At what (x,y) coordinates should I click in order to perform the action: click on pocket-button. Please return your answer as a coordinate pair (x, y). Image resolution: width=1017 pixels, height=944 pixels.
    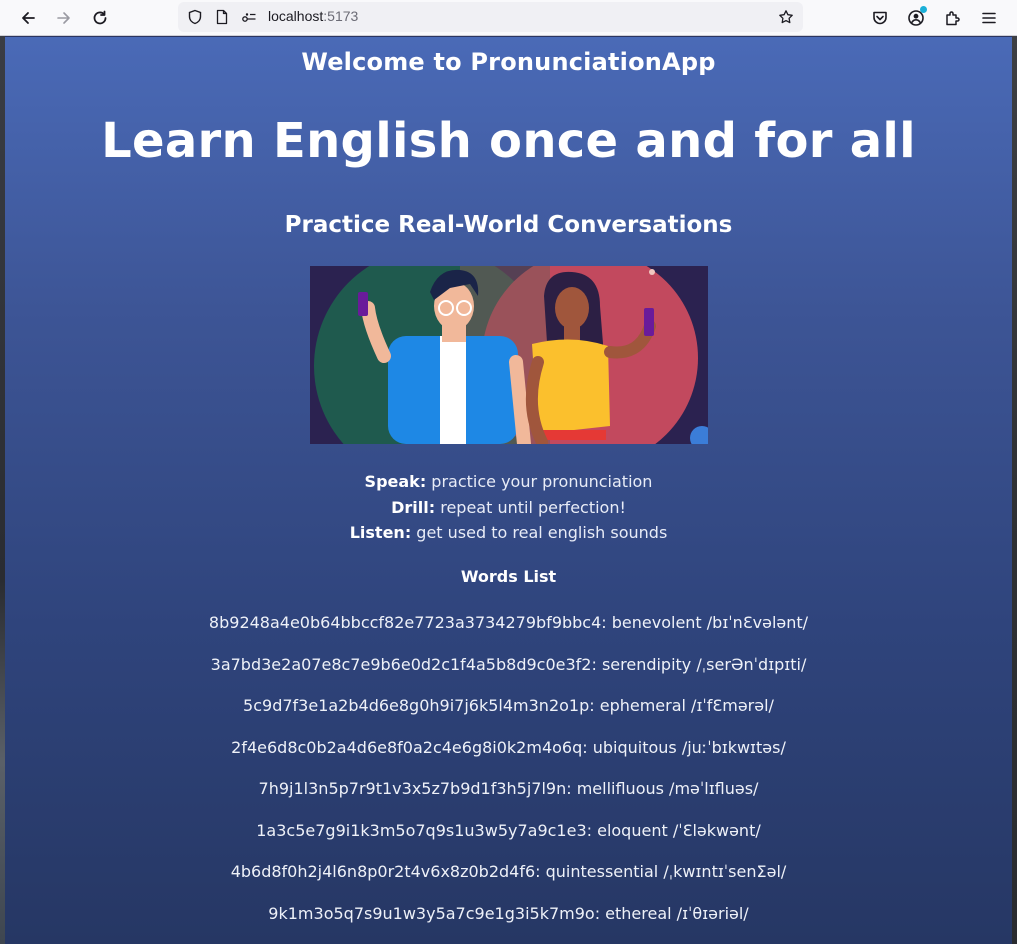
    Looking at the image, I should click on (880, 18).